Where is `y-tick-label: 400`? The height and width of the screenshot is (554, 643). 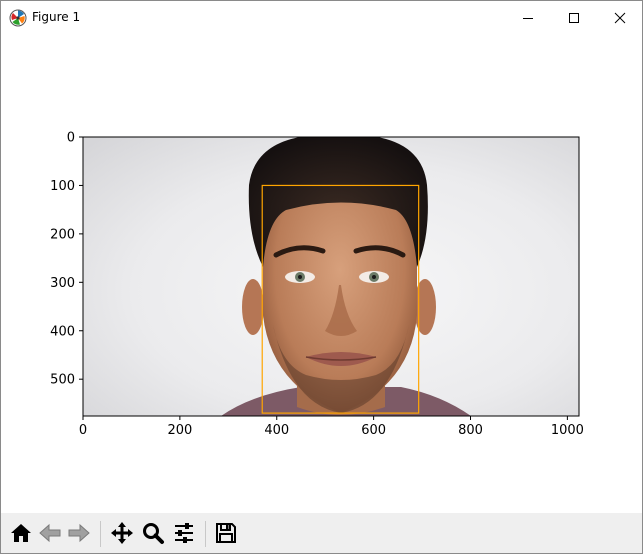
y-tick-label: 400 is located at coordinates (62, 331).